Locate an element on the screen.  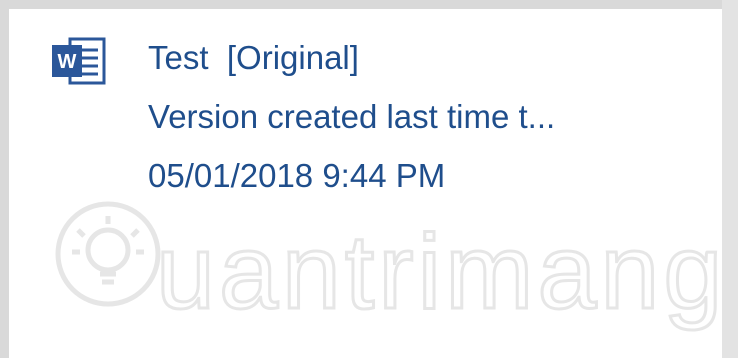
word-document-icon: W is located at coordinates (79, 61).